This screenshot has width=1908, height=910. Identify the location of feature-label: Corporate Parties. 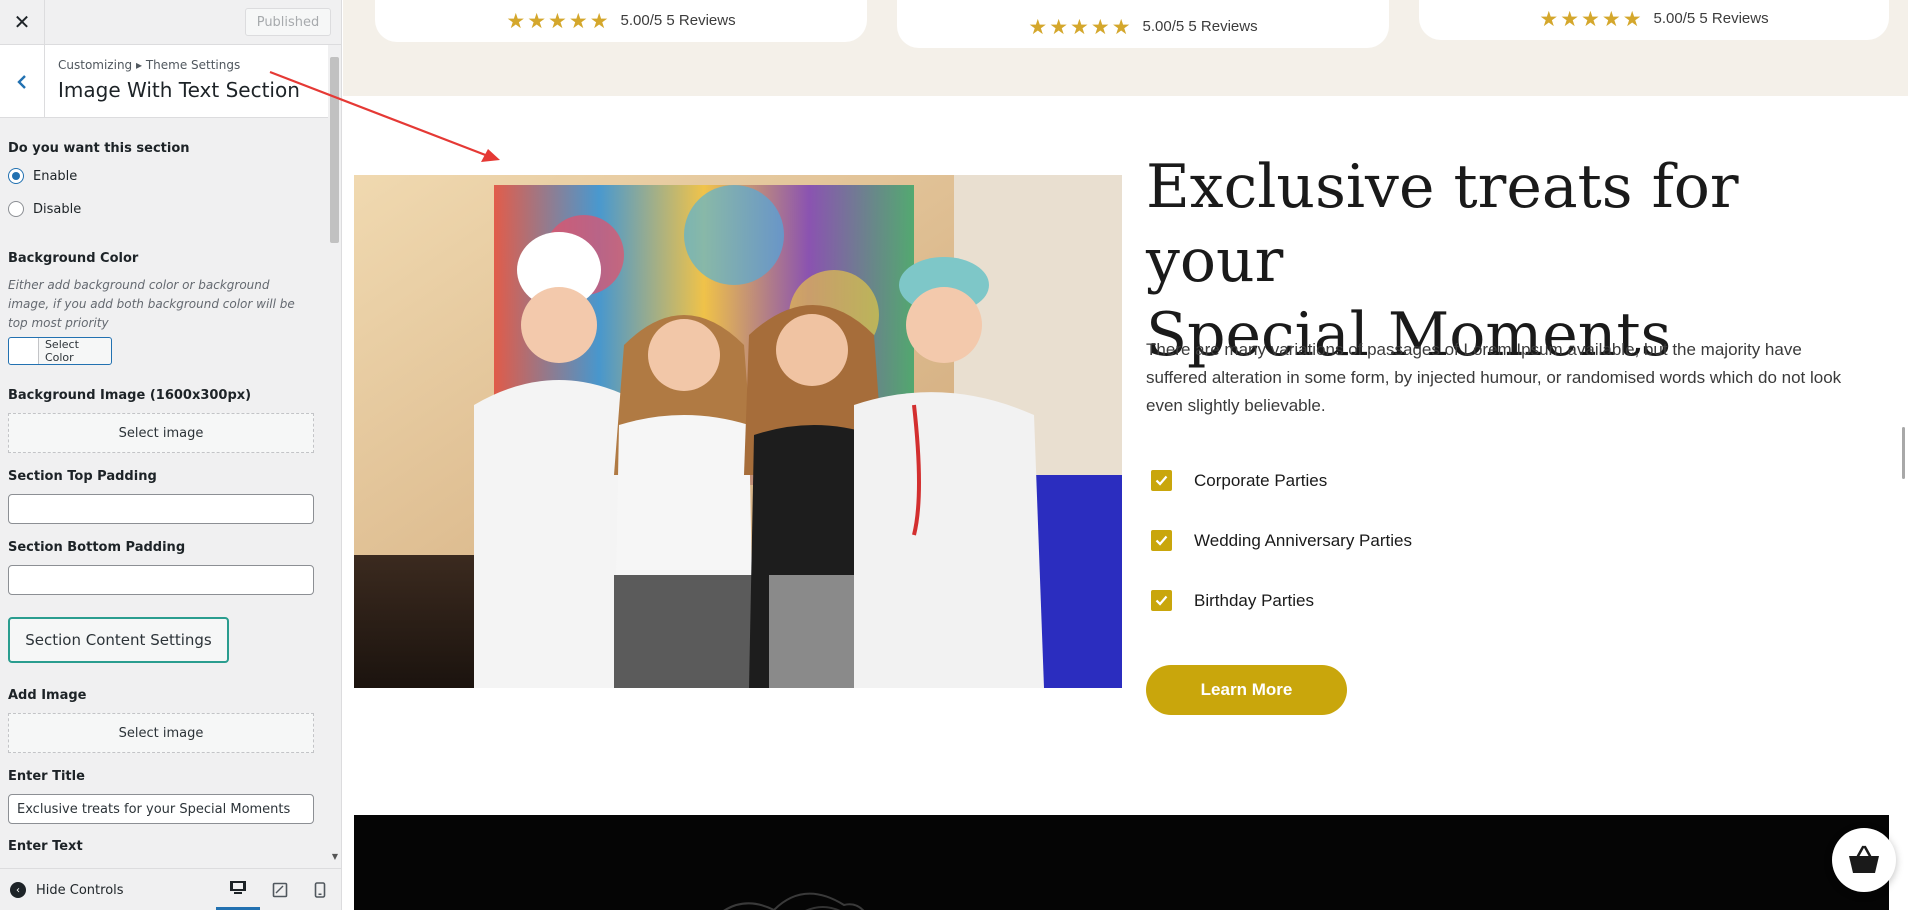
(1261, 480).